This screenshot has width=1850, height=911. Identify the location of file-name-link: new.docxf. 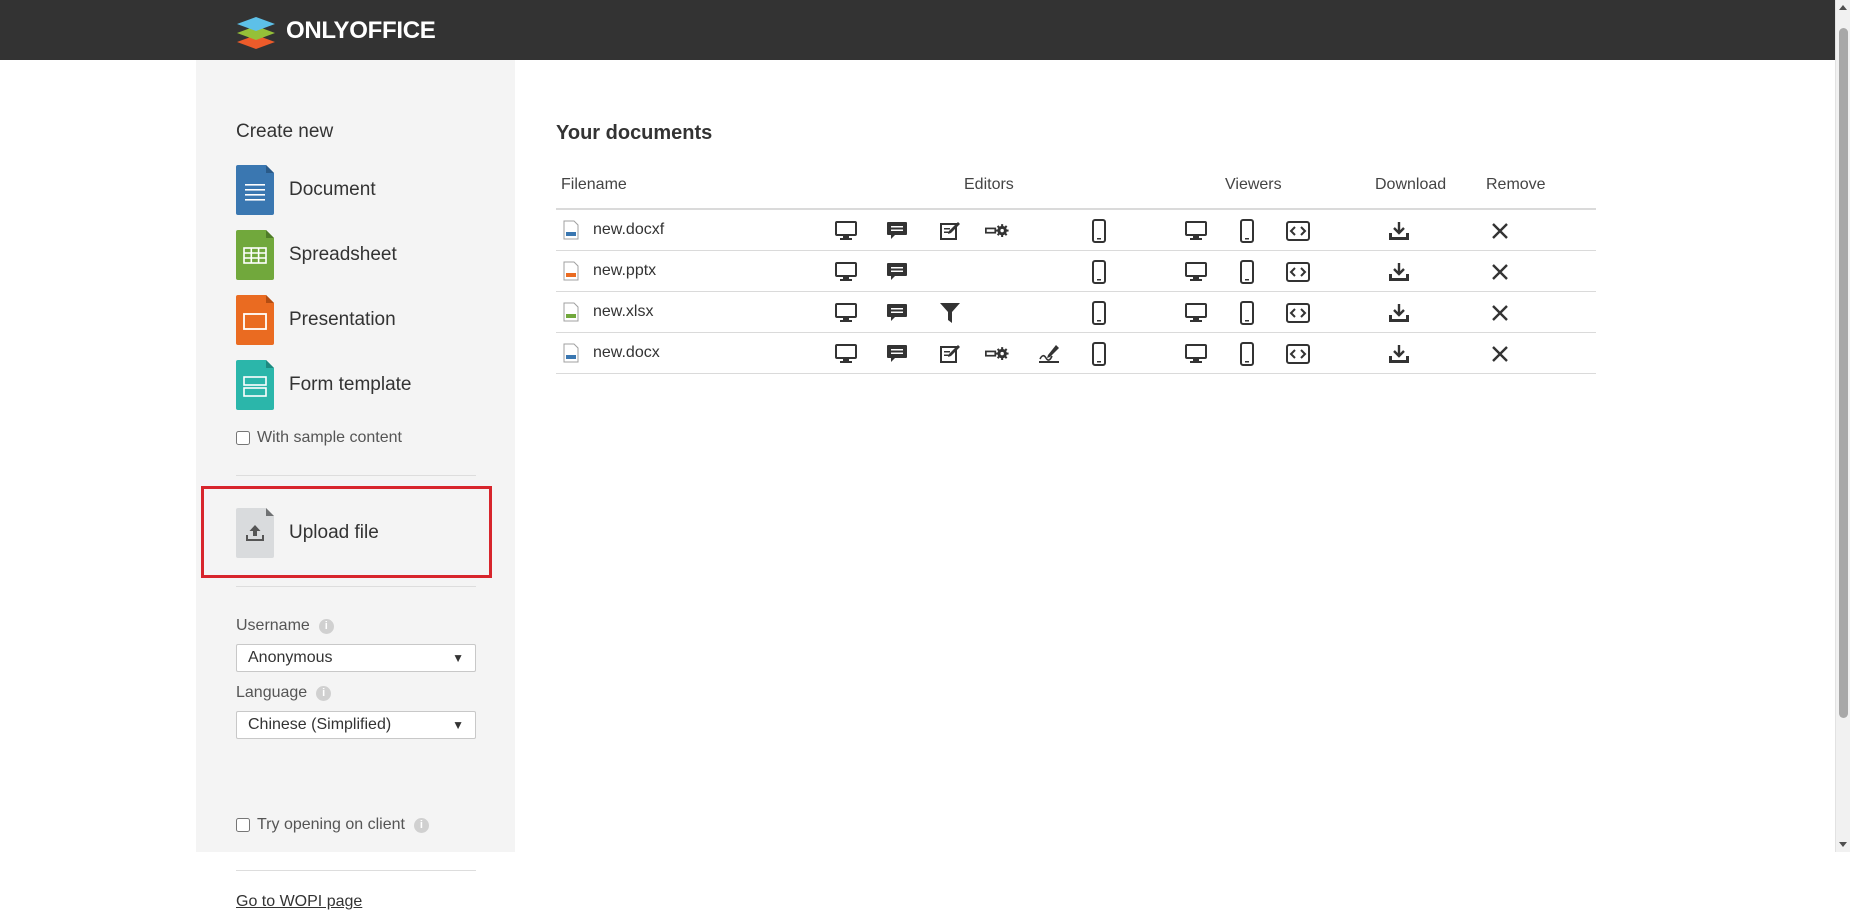
(613, 230).